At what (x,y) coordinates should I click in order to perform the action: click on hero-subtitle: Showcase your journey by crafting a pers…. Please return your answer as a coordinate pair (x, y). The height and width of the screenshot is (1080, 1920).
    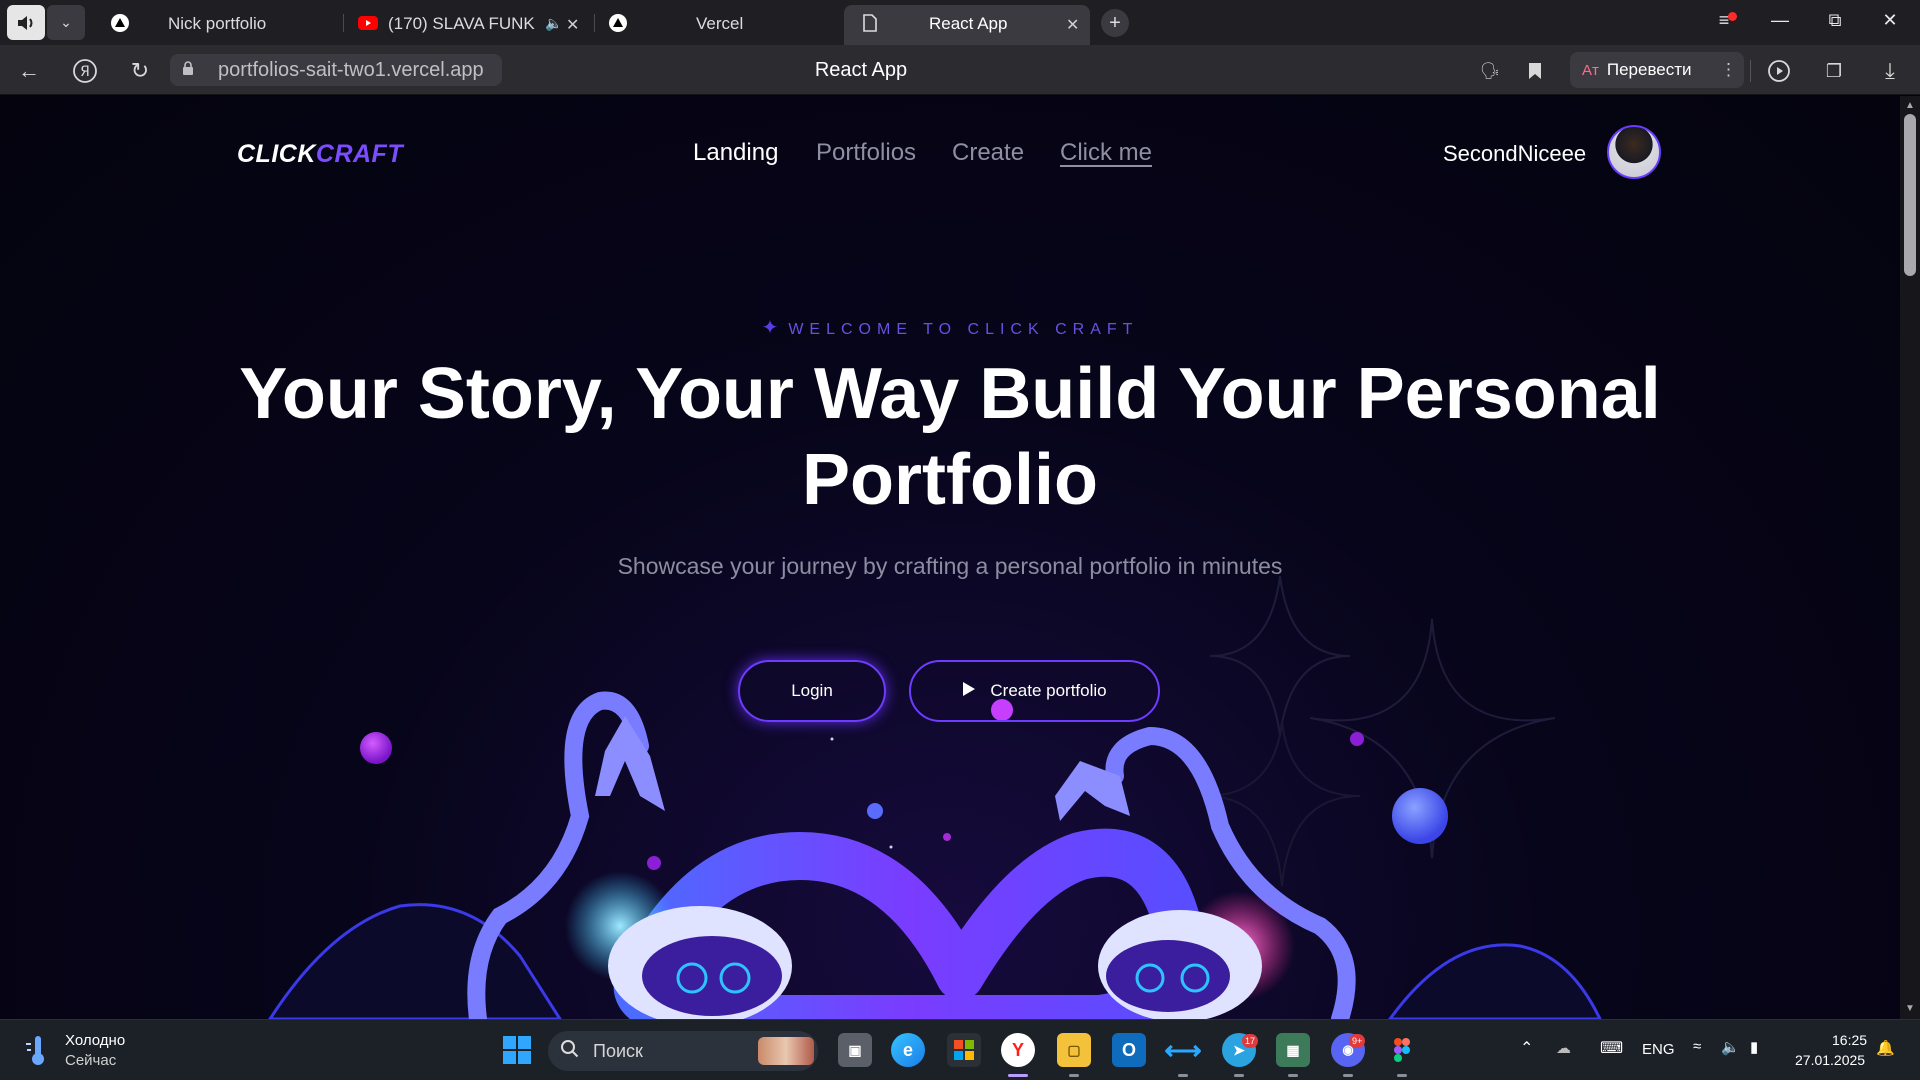
    Looking at the image, I should click on (950, 566).